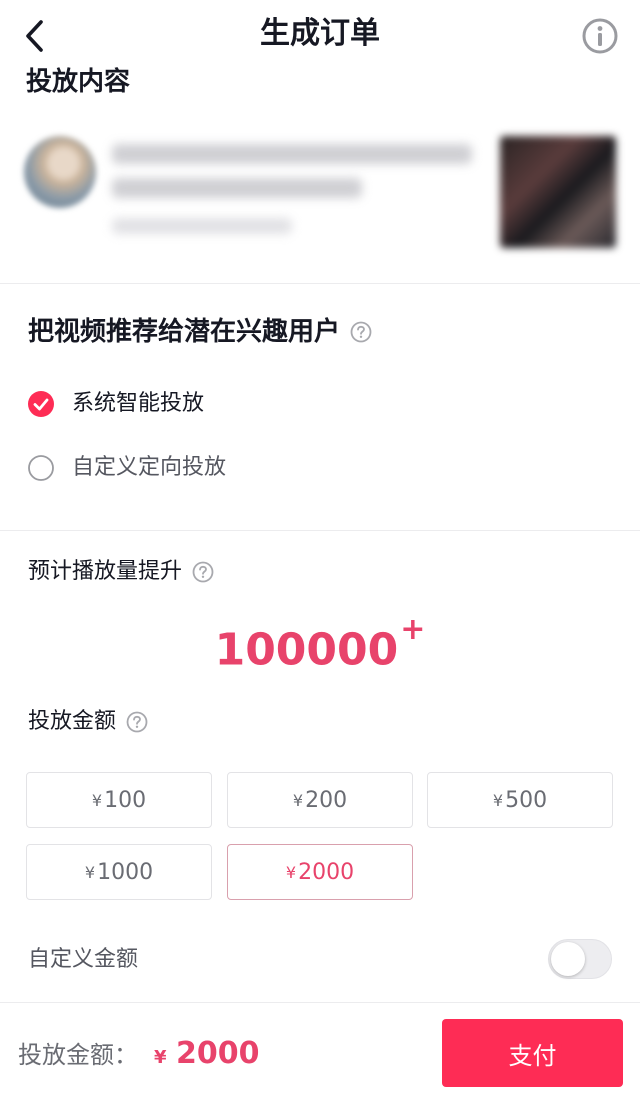 This screenshot has width=640, height=1104. What do you see at coordinates (218, 1053) in the screenshot?
I see `footer-amount-value: 2000` at bounding box center [218, 1053].